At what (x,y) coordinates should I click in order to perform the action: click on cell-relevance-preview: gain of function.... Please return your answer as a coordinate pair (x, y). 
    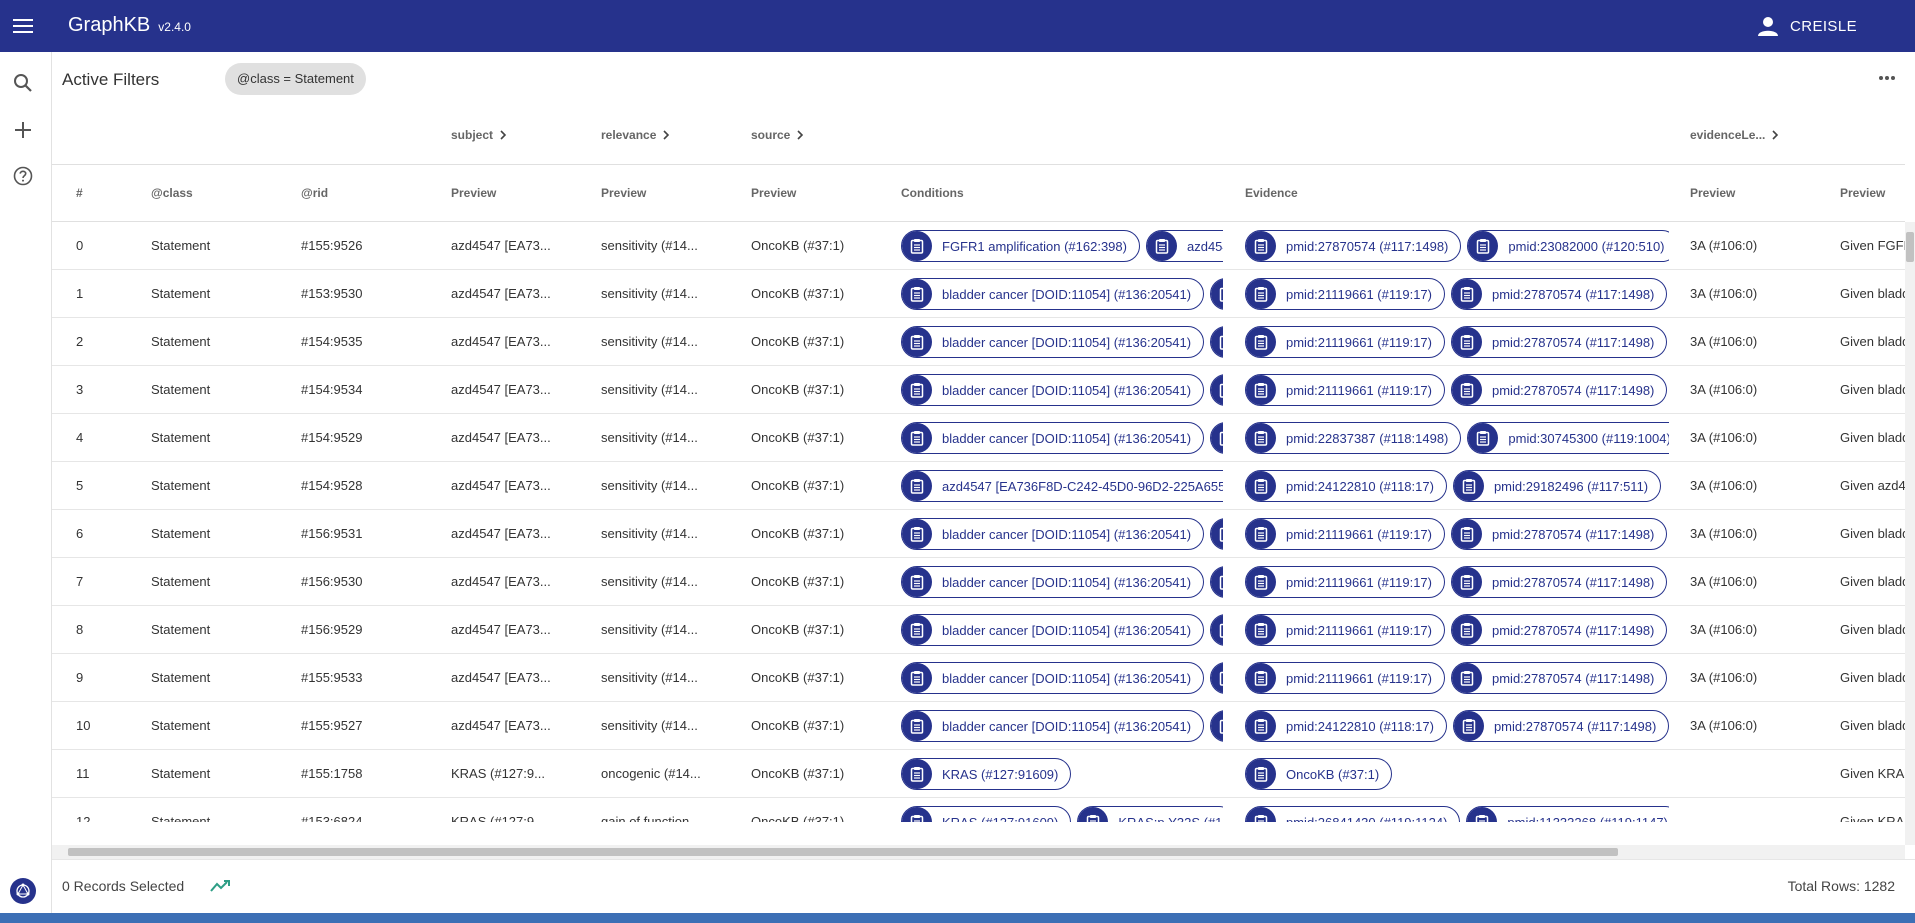
    Looking at the image, I should click on (671, 810).